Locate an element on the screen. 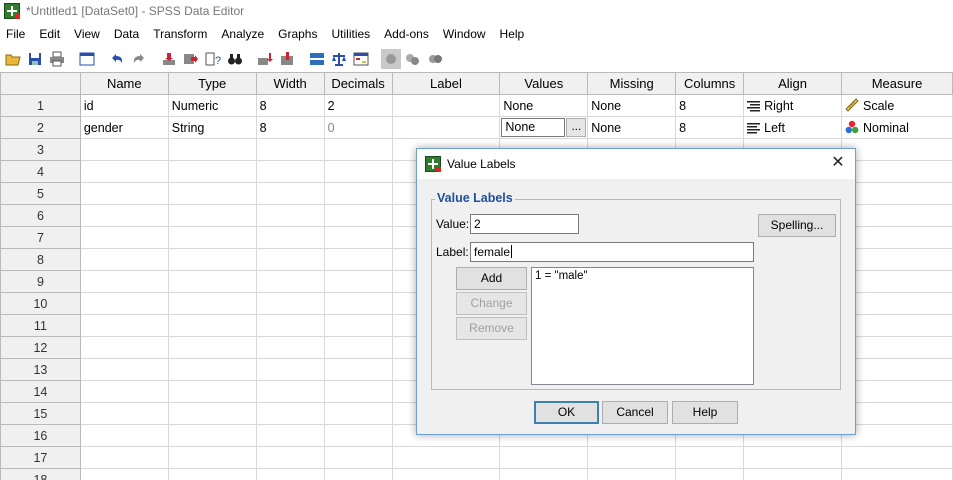 This screenshot has width=953, height=480. header-missing: Missing is located at coordinates (632, 83).